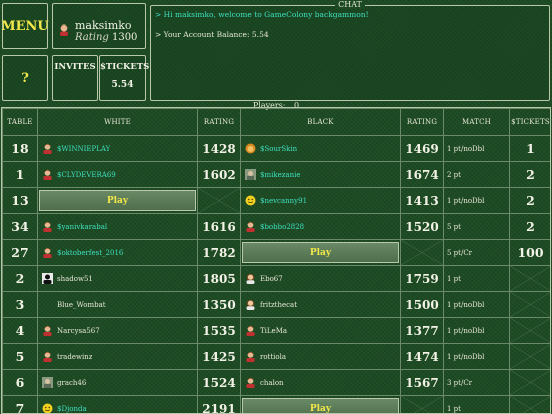 The width and height of the screenshot is (552, 414). I want to click on silhouette-avatar-icon, so click(47, 278).